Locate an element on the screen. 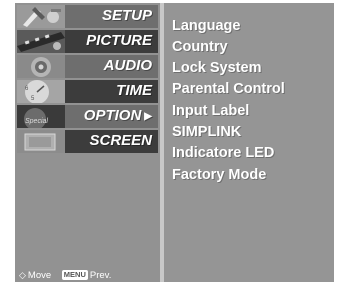  menu-item-parental-control: Parental Control is located at coordinates (228, 89).